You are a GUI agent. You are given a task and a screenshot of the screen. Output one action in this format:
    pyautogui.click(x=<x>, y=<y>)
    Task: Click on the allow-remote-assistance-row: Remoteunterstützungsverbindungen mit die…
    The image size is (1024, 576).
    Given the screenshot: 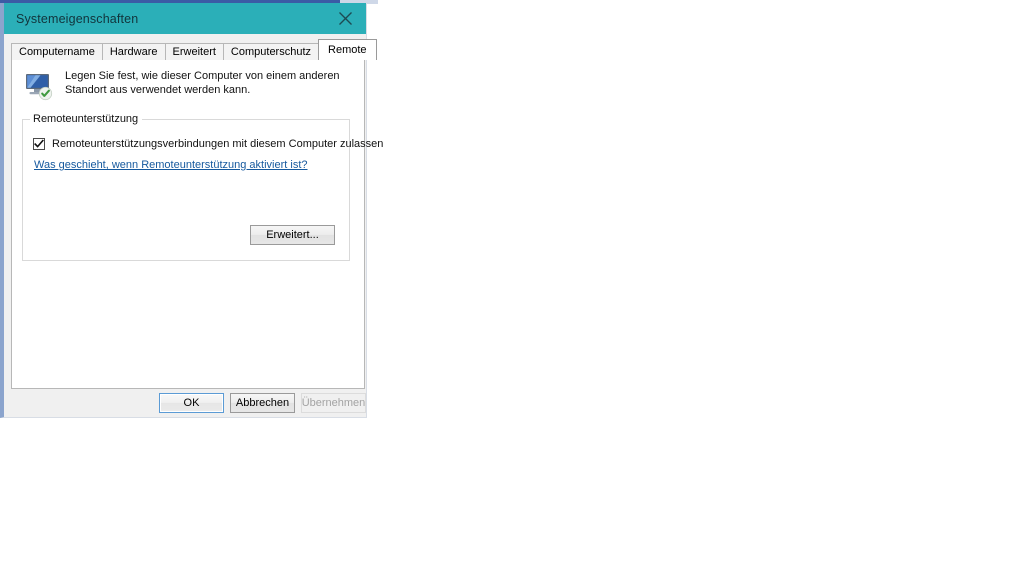 What is the action you would take?
    pyautogui.click(x=208, y=144)
    